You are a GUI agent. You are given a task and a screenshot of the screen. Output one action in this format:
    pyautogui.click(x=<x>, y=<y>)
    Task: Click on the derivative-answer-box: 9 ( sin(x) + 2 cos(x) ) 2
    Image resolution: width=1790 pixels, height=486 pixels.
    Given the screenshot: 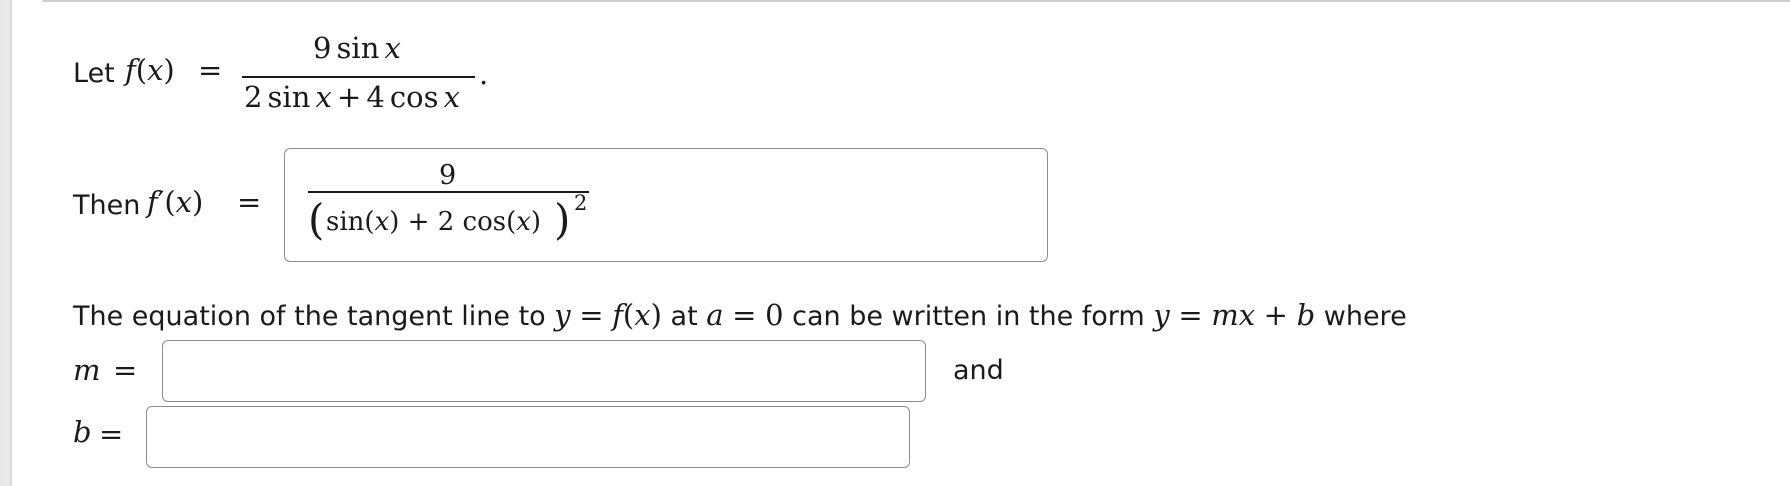 What is the action you would take?
    pyautogui.click(x=666, y=205)
    